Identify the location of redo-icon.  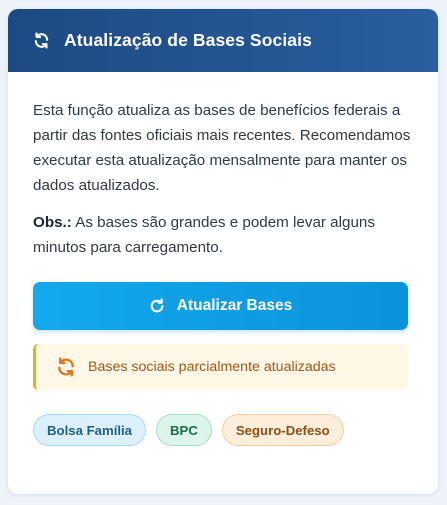
(157, 306).